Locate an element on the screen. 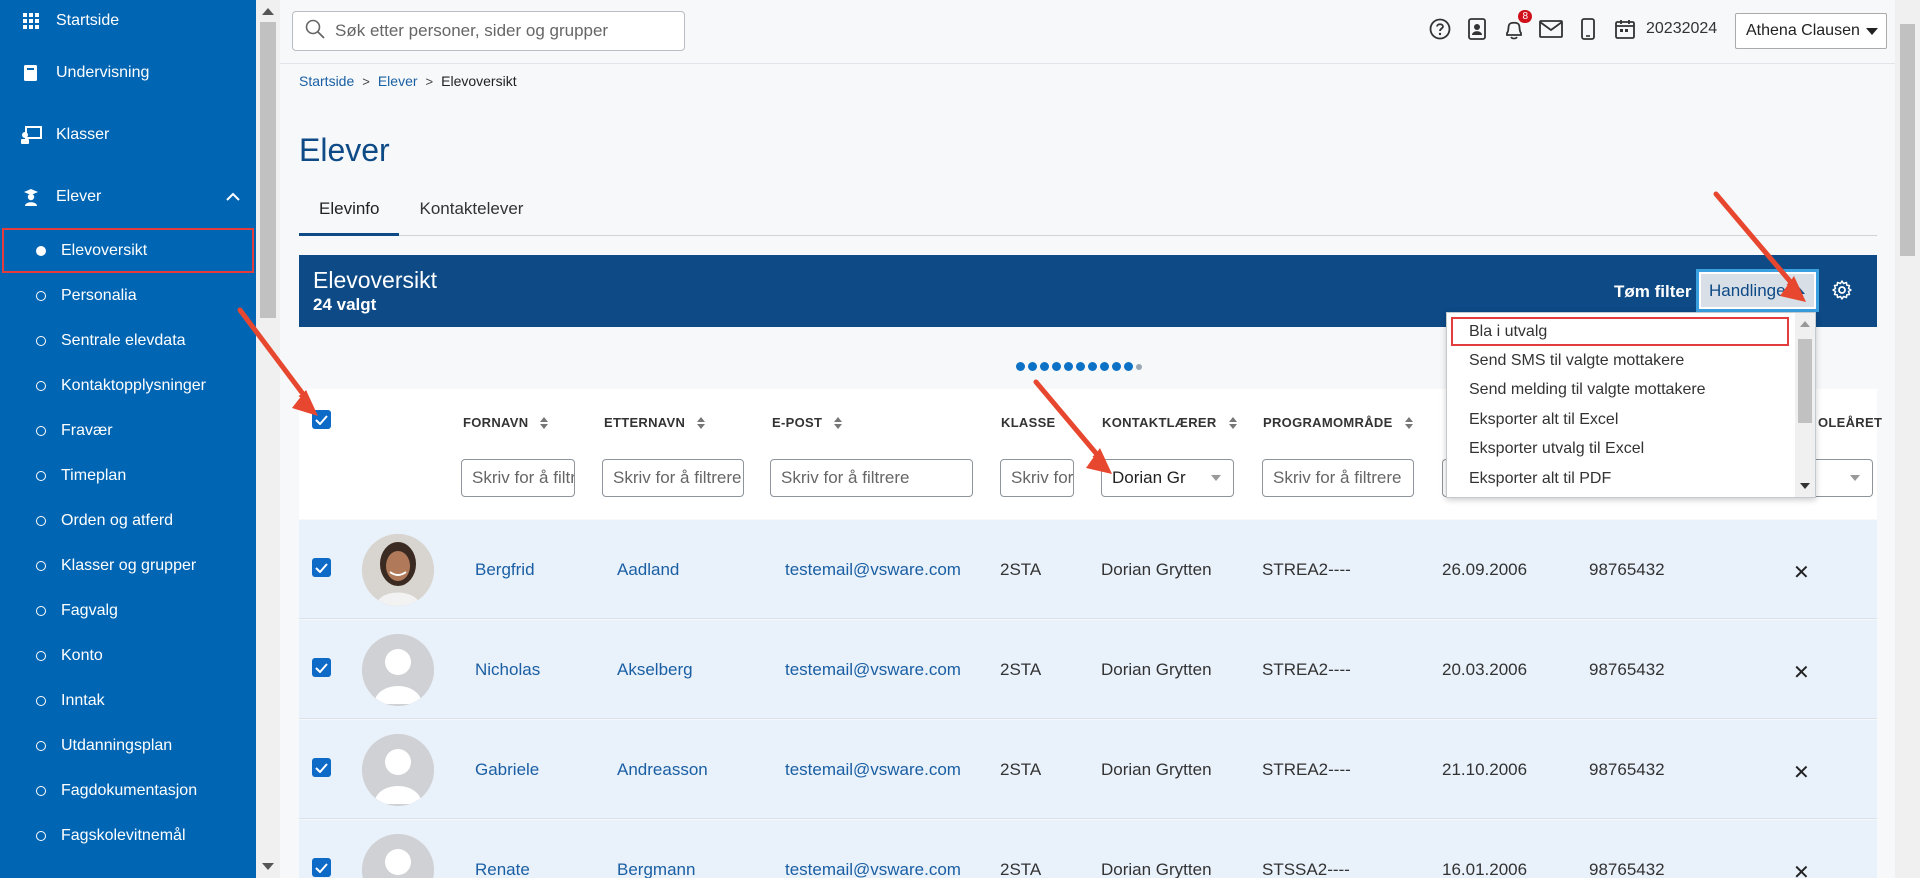  avatar-placeholder-icon is located at coordinates (398, 670).